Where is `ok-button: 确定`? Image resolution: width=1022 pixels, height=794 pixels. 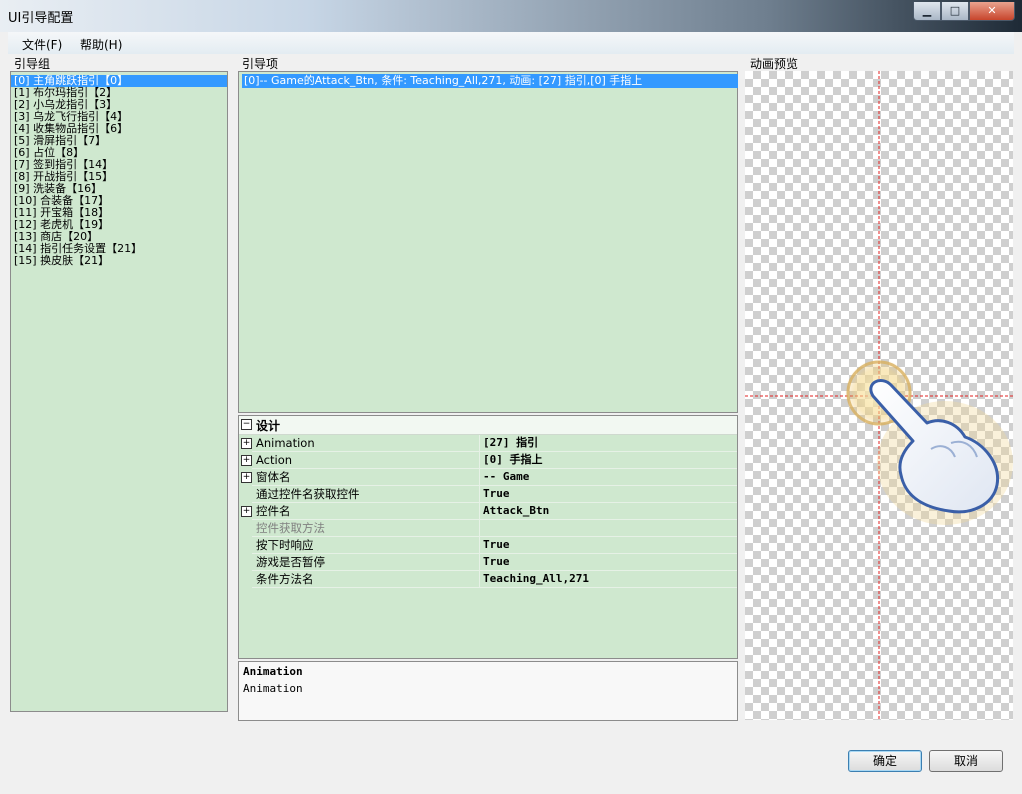 ok-button: 确定 is located at coordinates (885, 761).